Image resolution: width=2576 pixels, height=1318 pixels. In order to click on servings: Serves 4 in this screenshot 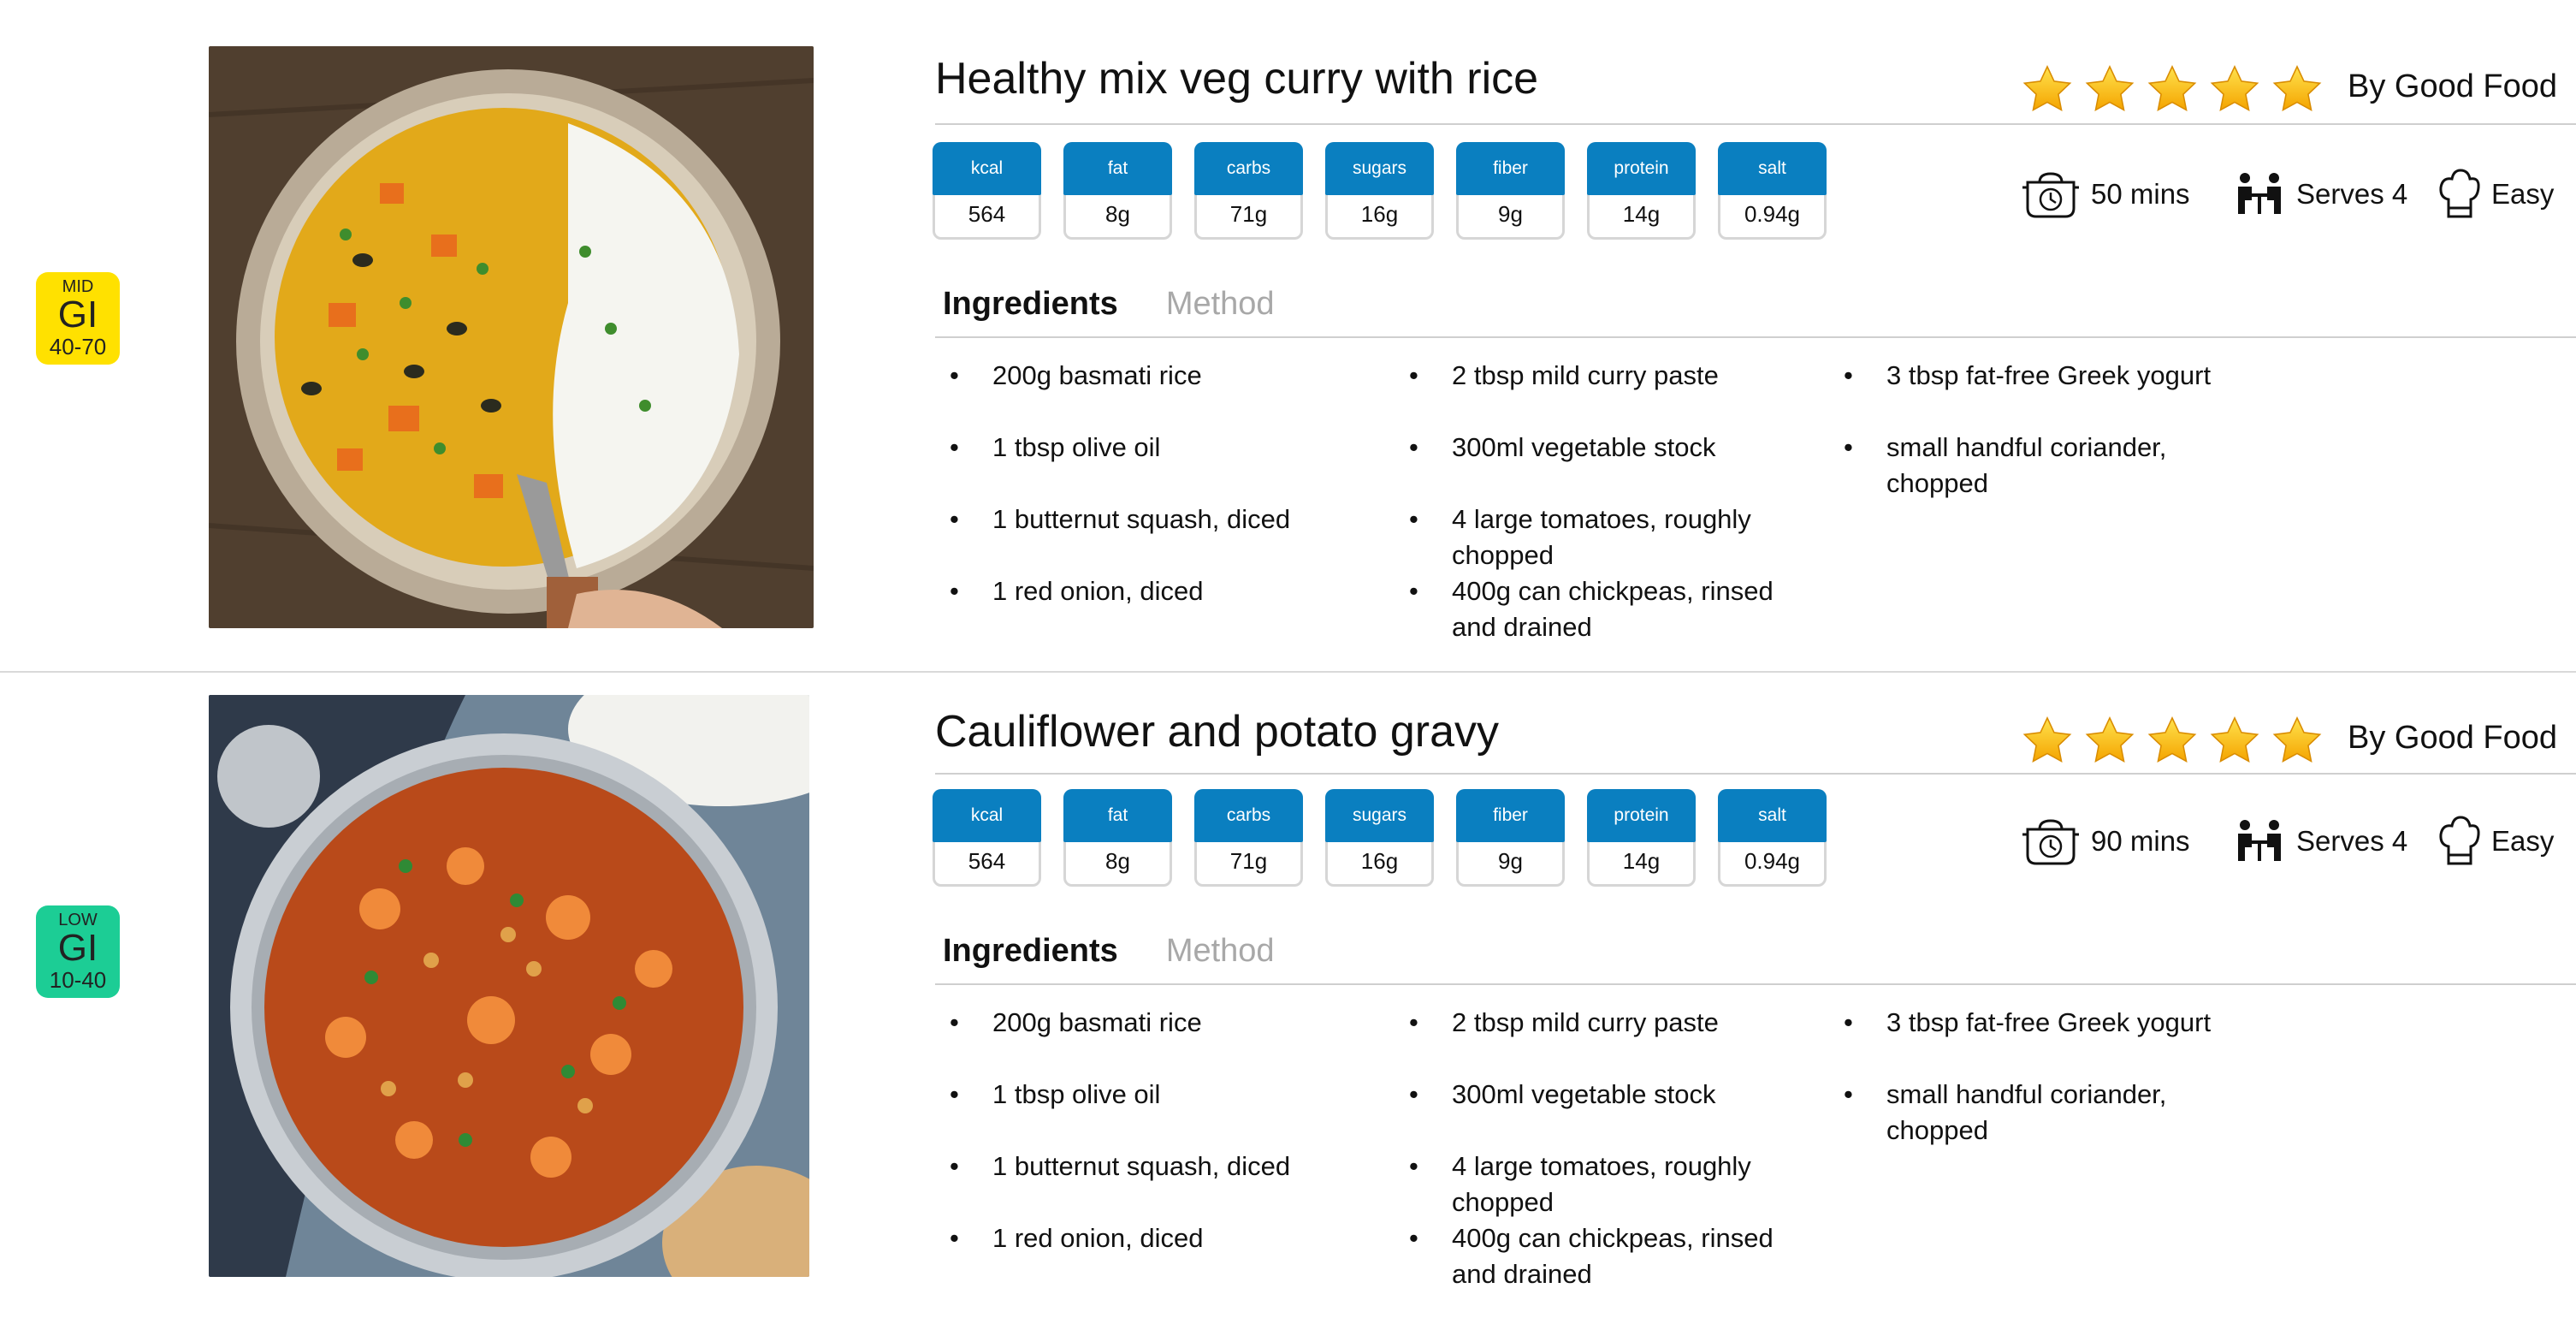, I will do `click(2320, 841)`.